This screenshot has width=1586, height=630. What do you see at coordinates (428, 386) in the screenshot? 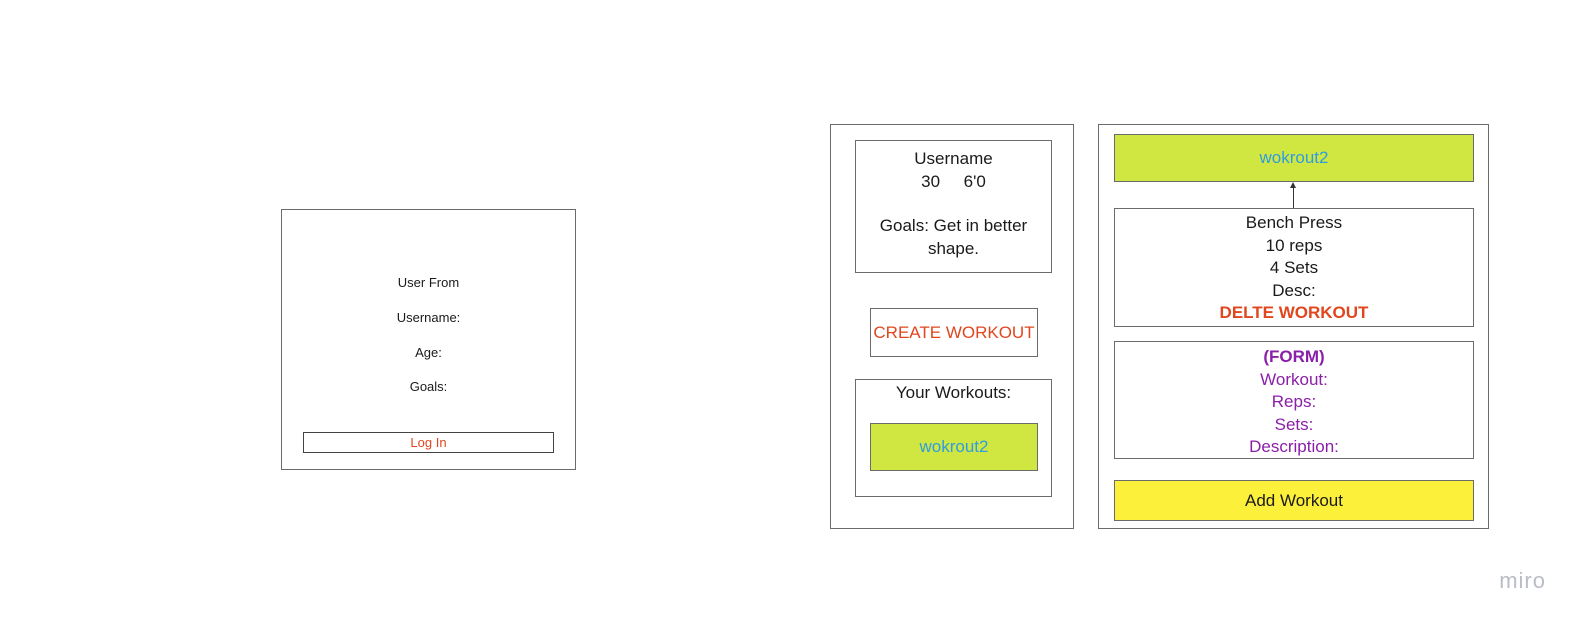
I see `goals-label: Goals:` at bounding box center [428, 386].